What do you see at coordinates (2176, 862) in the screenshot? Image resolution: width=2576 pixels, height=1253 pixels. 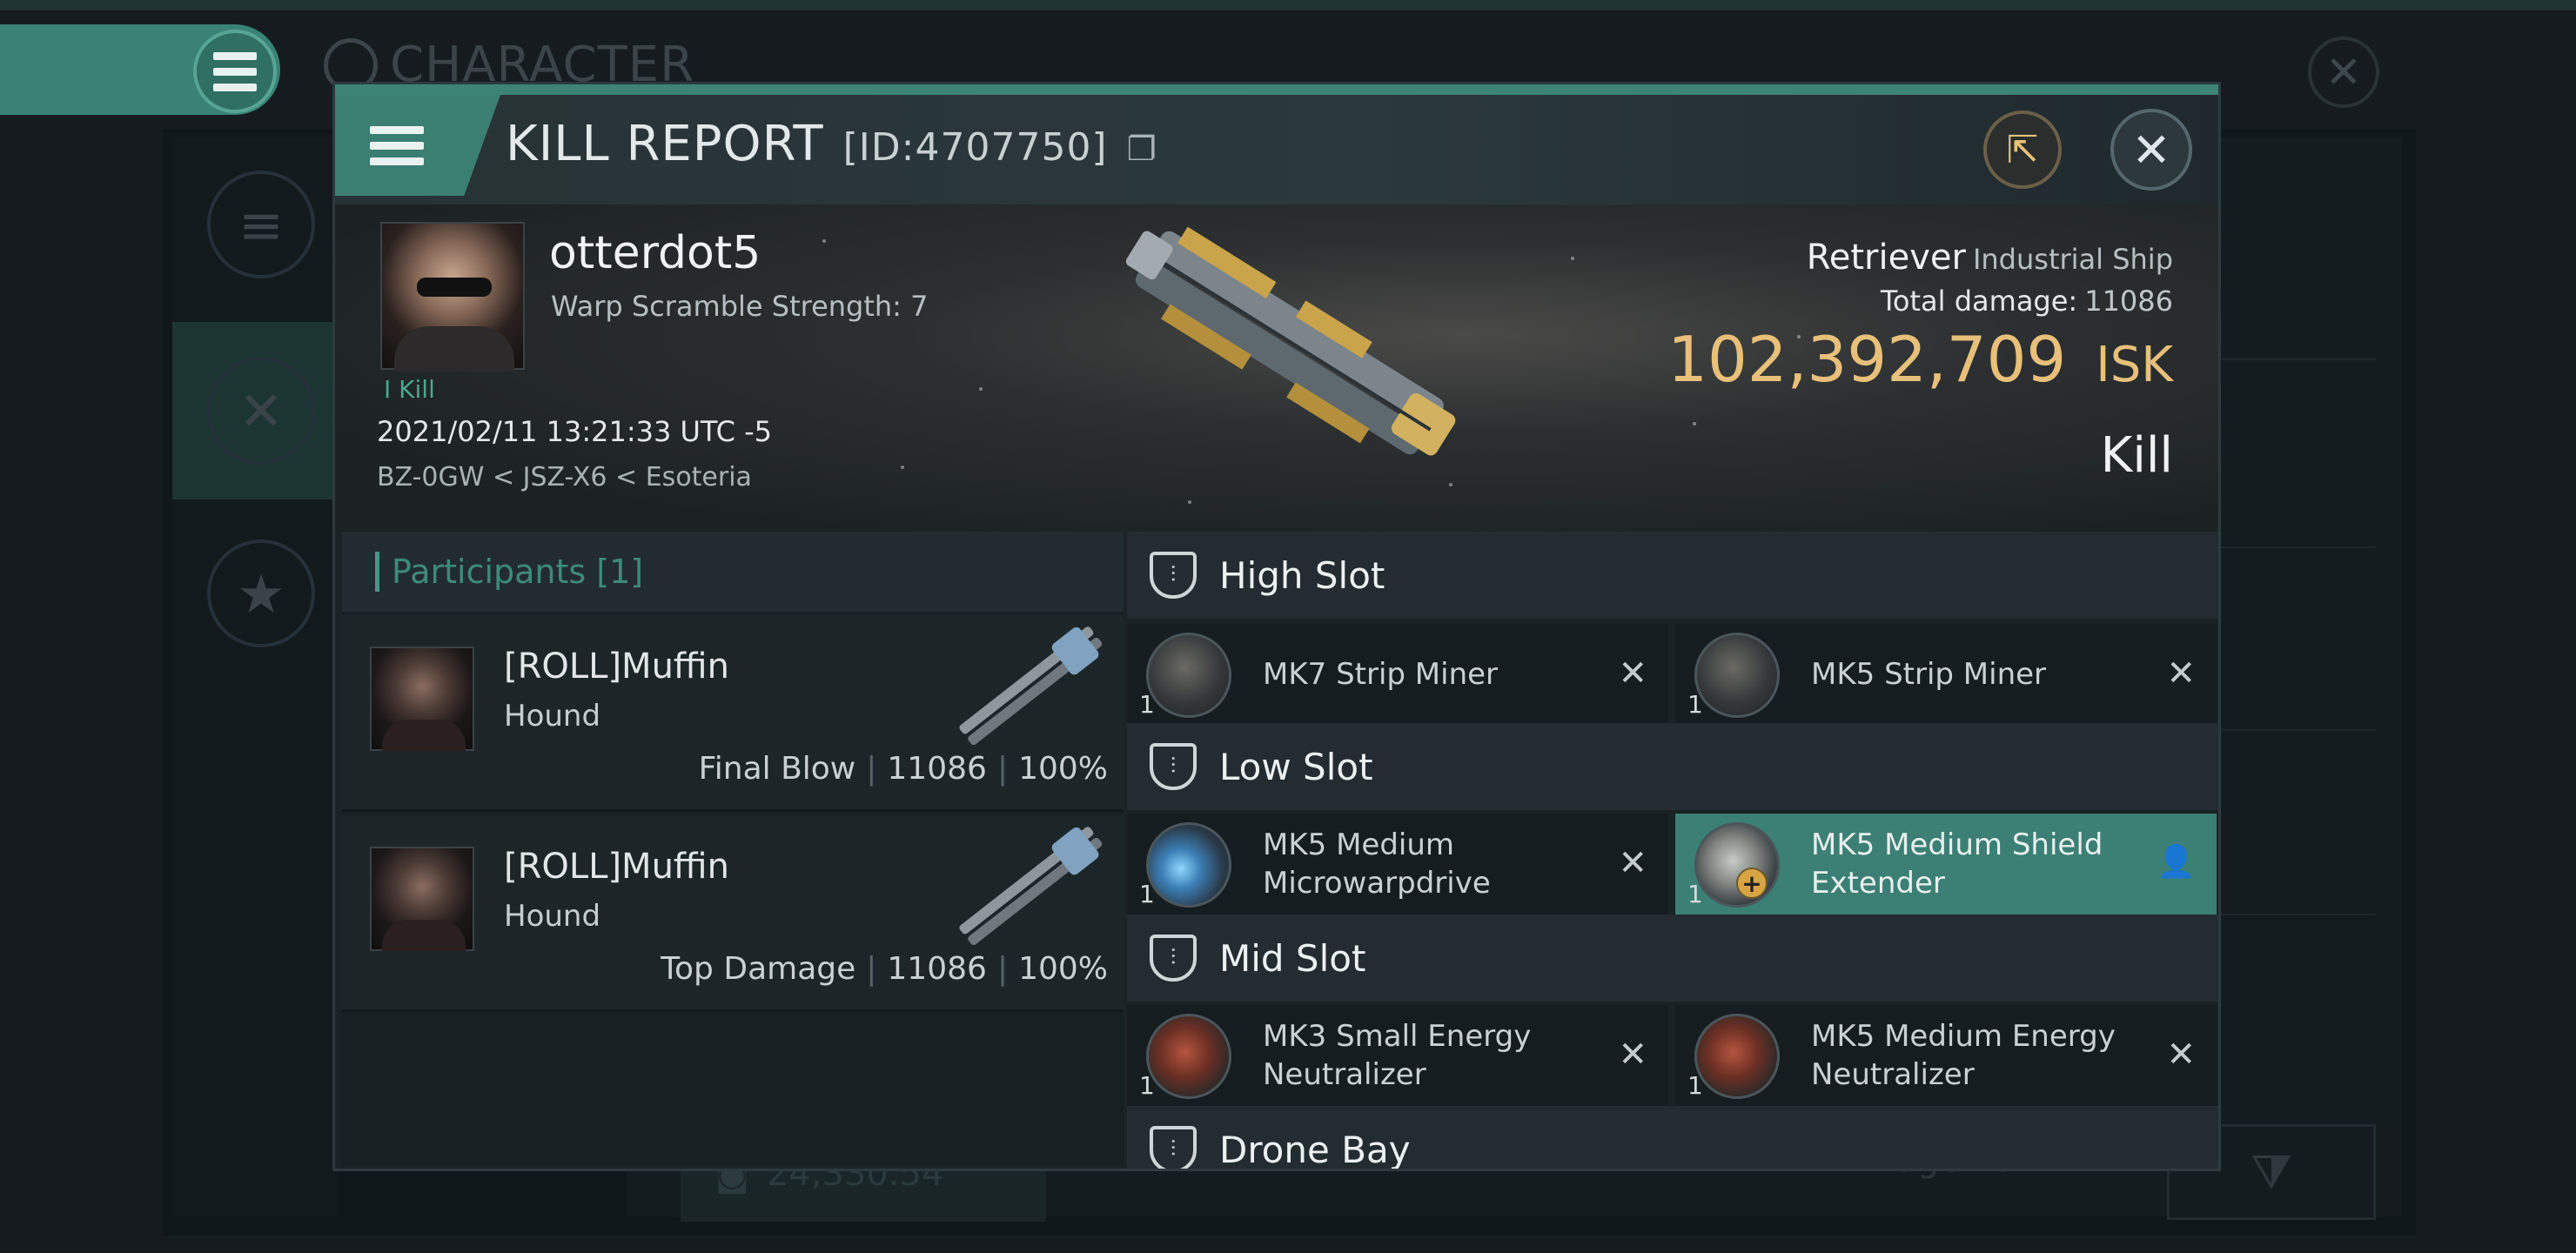 I see `person-icon: 👤` at bounding box center [2176, 862].